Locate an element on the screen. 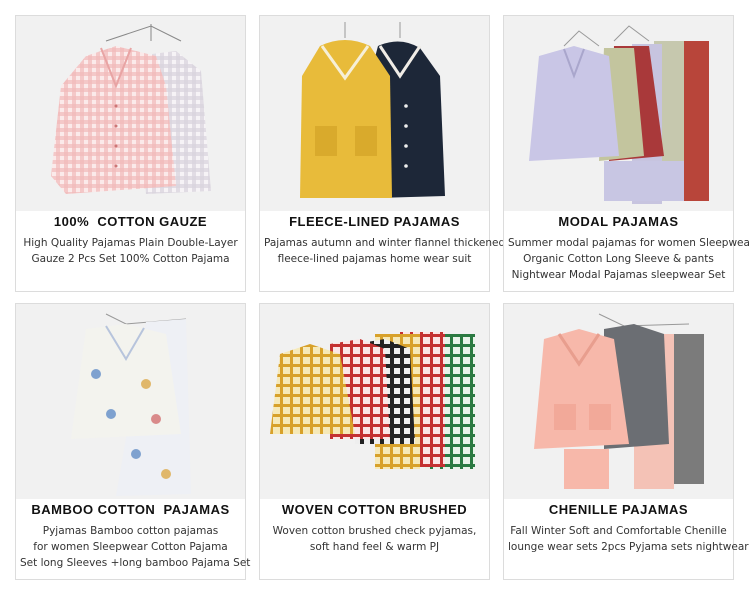 This screenshot has width=750, height=589. description-line: for women Sleepwear Cotton Pajama is located at coordinates (130, 547).